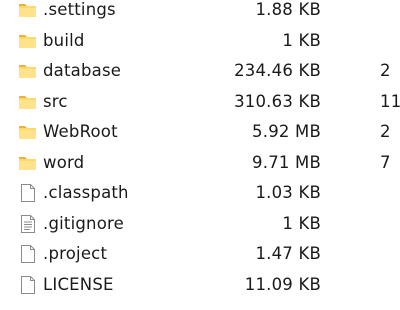 This screenshot has height=310, width=400. Describe the element at coordinates (200, 193) in the screenshot. I see `file-row-classpath: .classpath 1.03 KB` at that location.